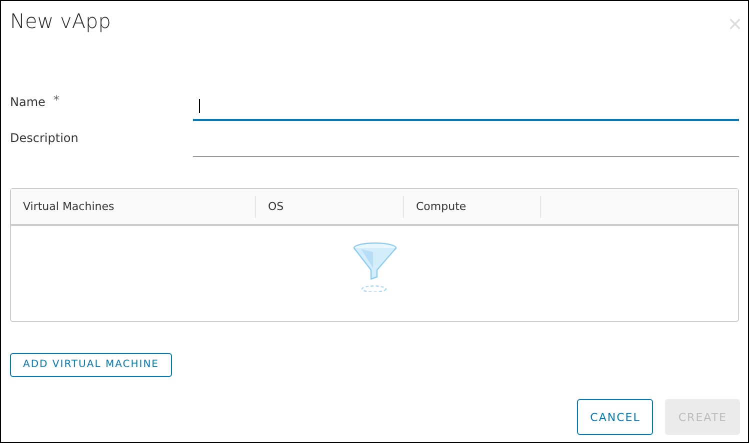 The width and height of the screenshot is (749, 443). What do you see at coordinates (199, 106) in the screenshot?
I see `text-cursor` at bounding box center [199, 106].